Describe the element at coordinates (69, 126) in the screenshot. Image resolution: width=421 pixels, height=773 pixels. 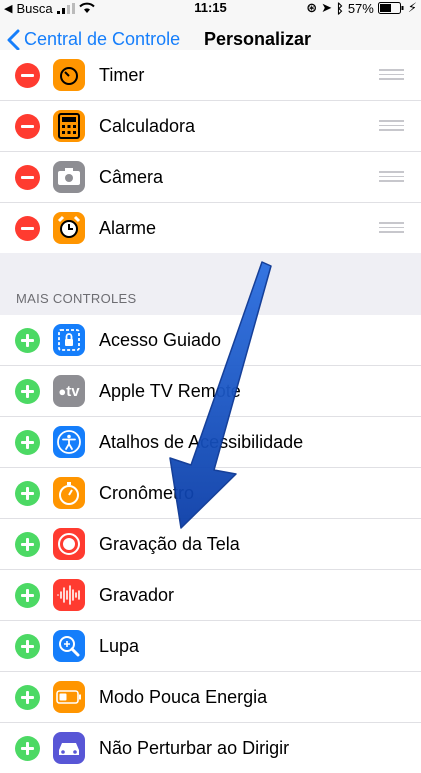
I see `calculator-icon` at that location.